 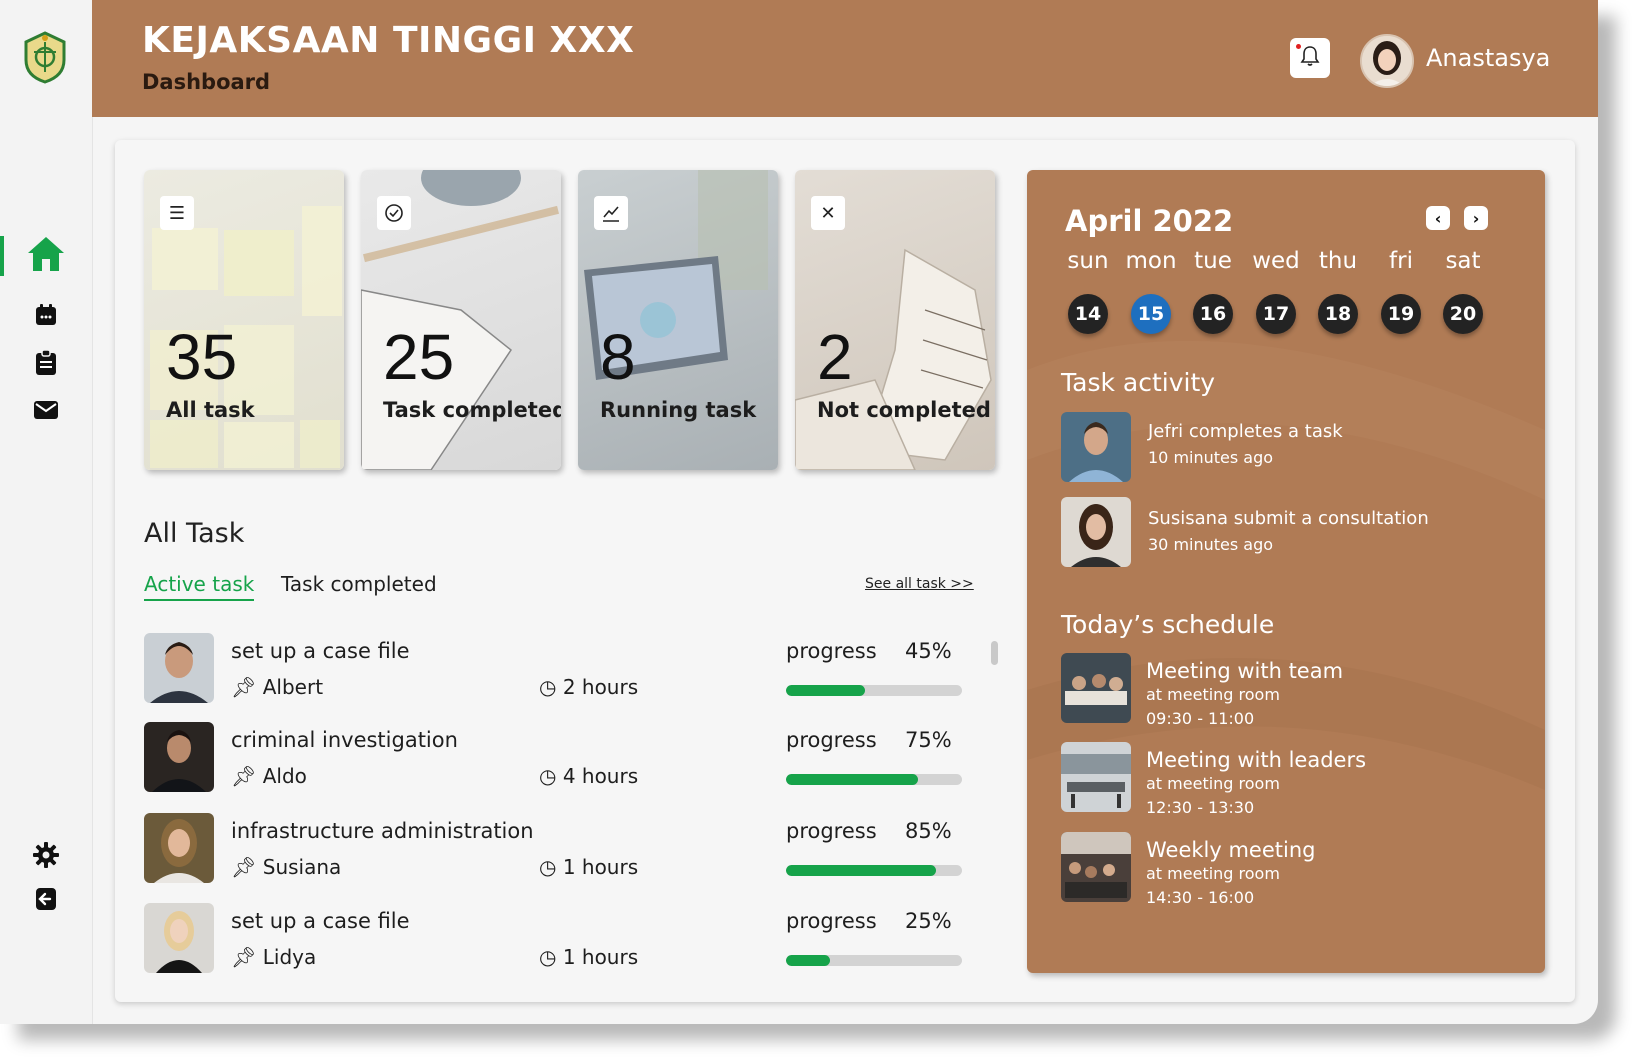 What do you see at coordinates (320, 921) in the screenshot?
I see `task-title: set up a case file` at bounding box center [320, 921].